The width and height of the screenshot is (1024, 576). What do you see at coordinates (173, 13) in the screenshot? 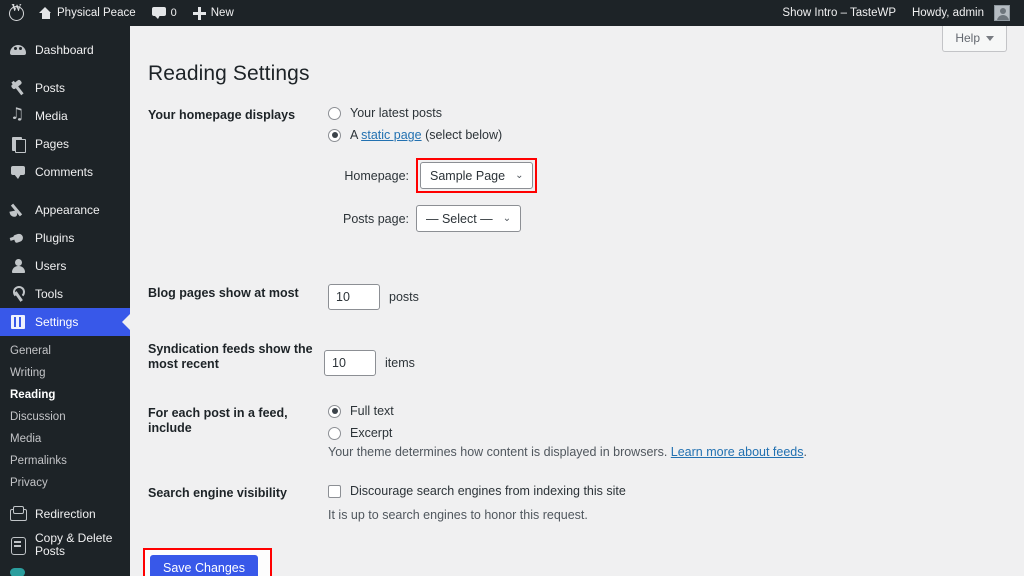
I see `comment-count: 0` at bounding box center [173, 13].